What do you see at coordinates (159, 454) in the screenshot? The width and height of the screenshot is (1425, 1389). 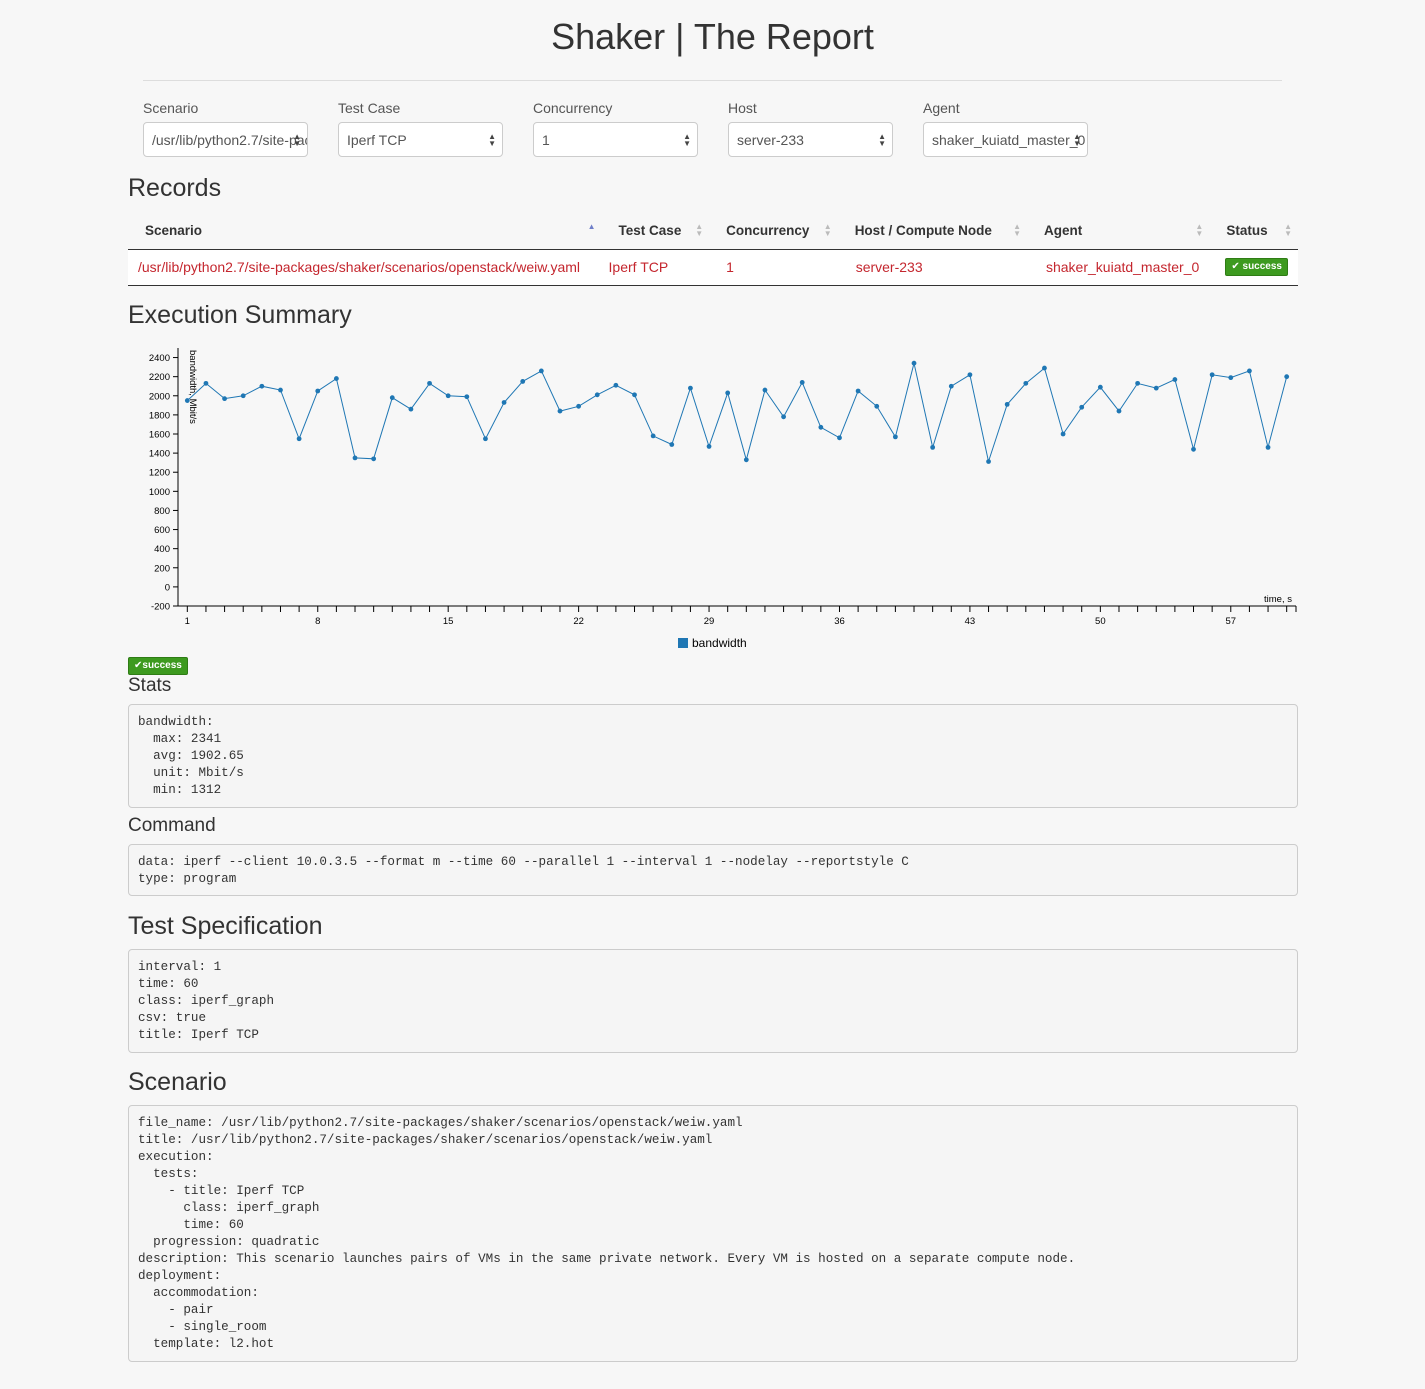 I see `y-tick-label: 1400` at bounding box center [159, 454].